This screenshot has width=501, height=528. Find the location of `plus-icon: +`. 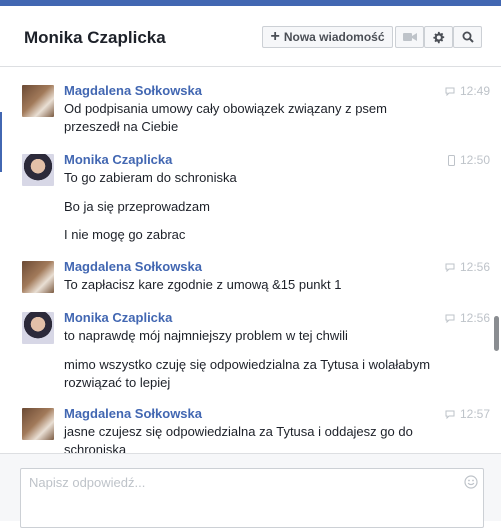

plus-icon: + is located at coordinates (275, 36).